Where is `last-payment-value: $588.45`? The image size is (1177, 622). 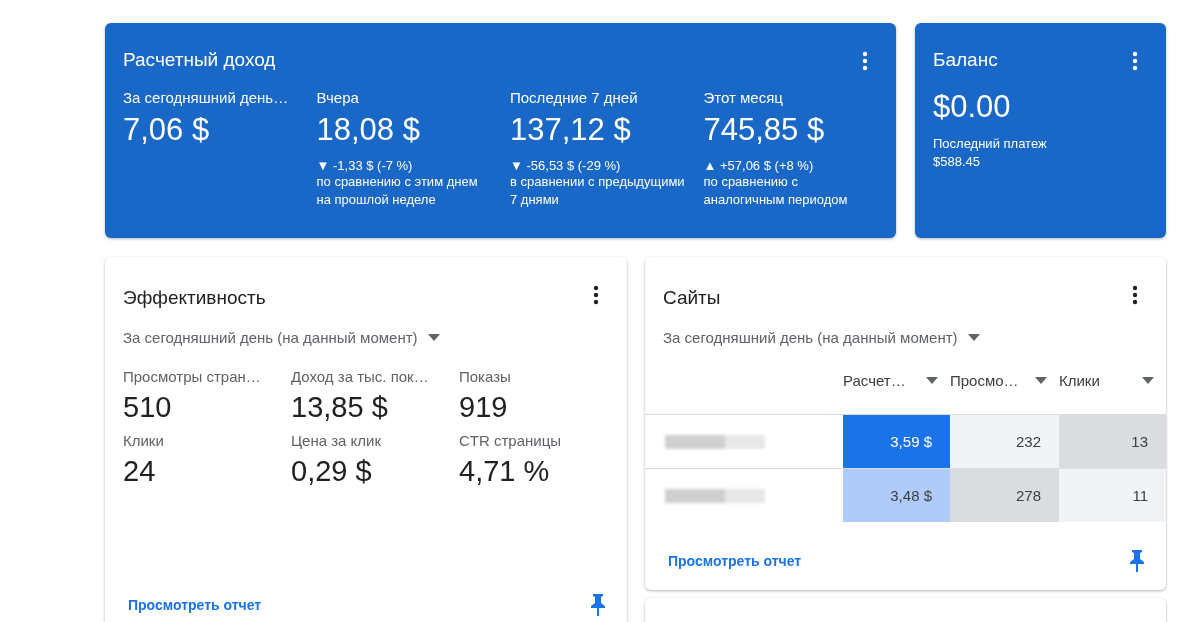 last-payment-value: $588.45 is located at coordinates (957, 162).